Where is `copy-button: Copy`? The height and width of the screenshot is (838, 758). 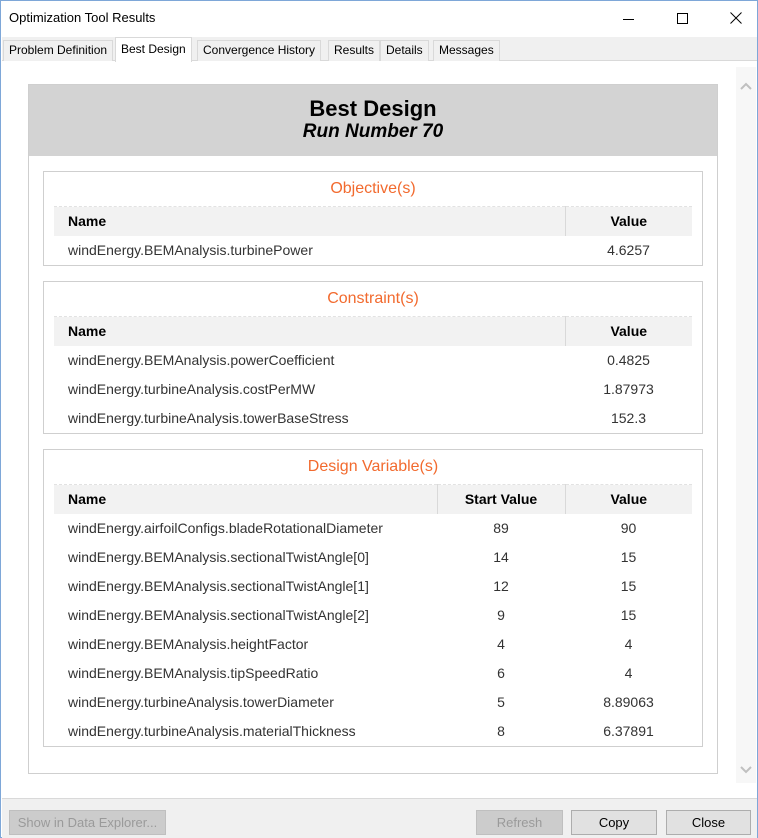
copy-button: Copy is located at coordinates (614, 822).